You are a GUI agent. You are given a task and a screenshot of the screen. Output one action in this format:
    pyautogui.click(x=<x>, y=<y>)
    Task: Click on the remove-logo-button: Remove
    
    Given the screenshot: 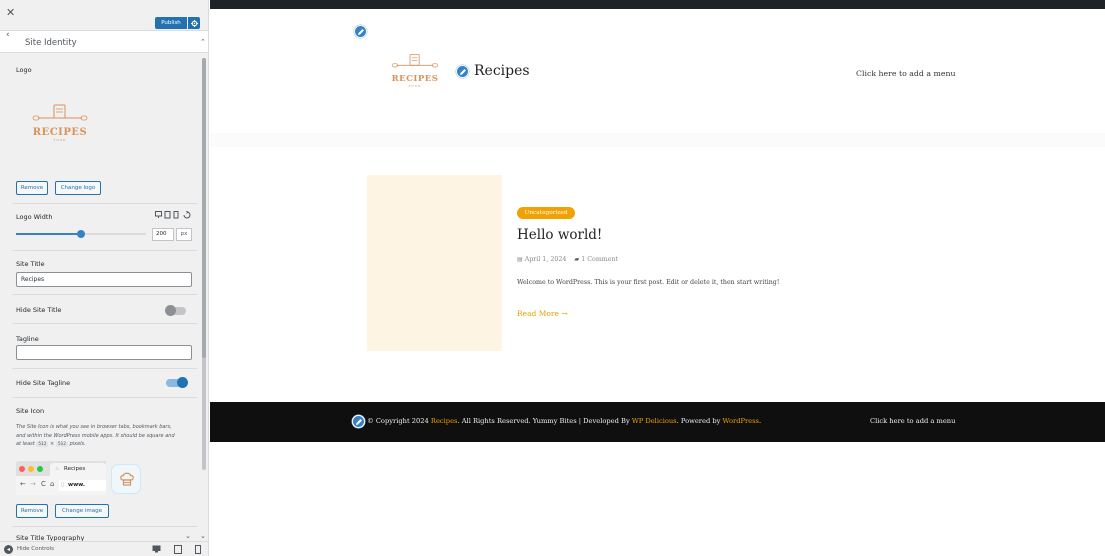 What is the action you would take?
    pyautogui.click(x=32, y=188)
    